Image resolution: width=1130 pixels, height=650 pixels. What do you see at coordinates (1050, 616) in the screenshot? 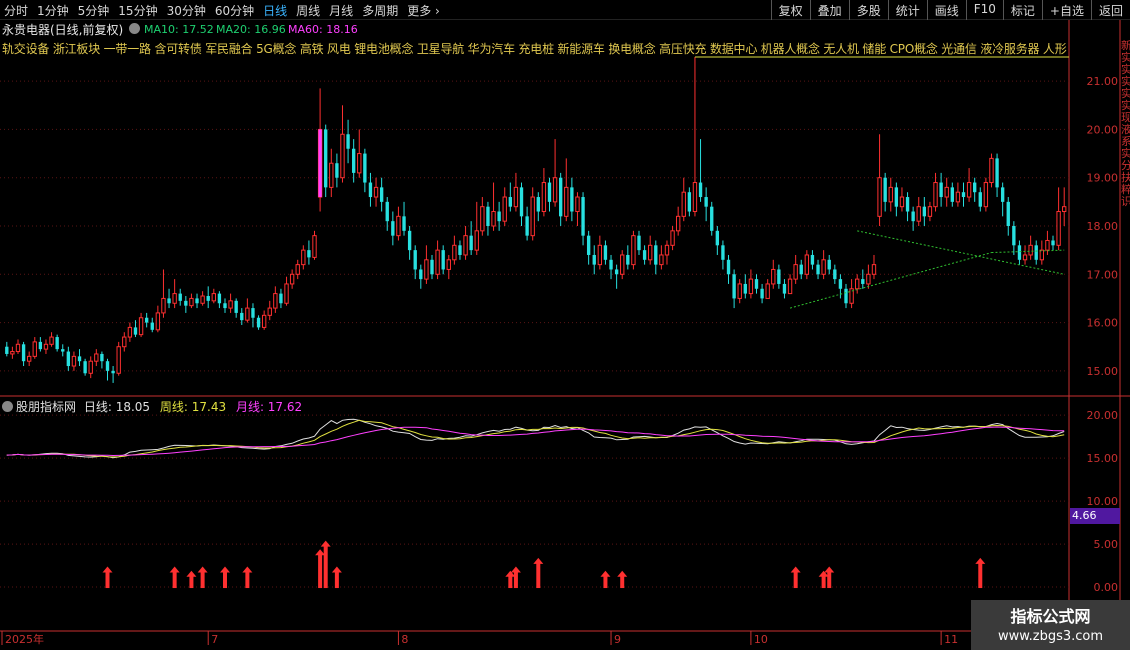
I see `watermark-title: 指标公式网` at bounding box center [1050, 616].